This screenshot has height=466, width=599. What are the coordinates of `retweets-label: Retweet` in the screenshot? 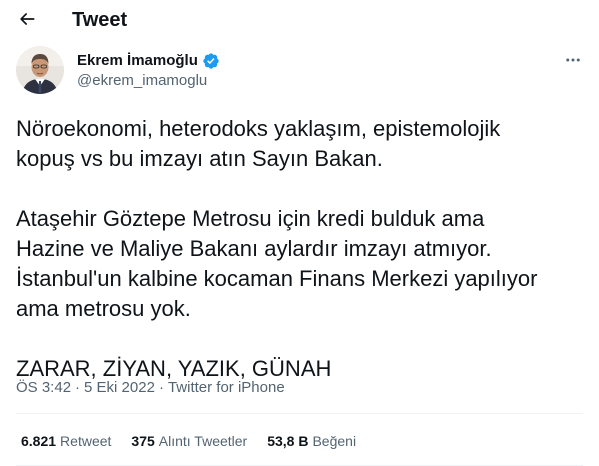 It's located at (86, 441).